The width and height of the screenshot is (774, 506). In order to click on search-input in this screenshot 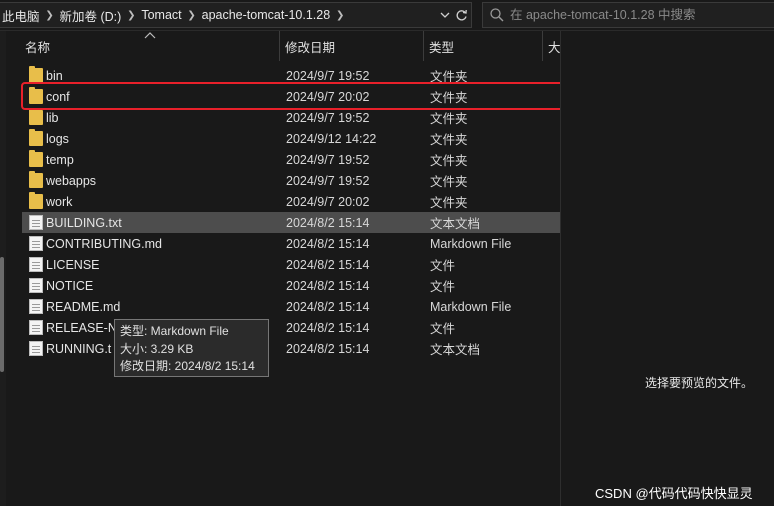, I will do `click(640, 15)`.